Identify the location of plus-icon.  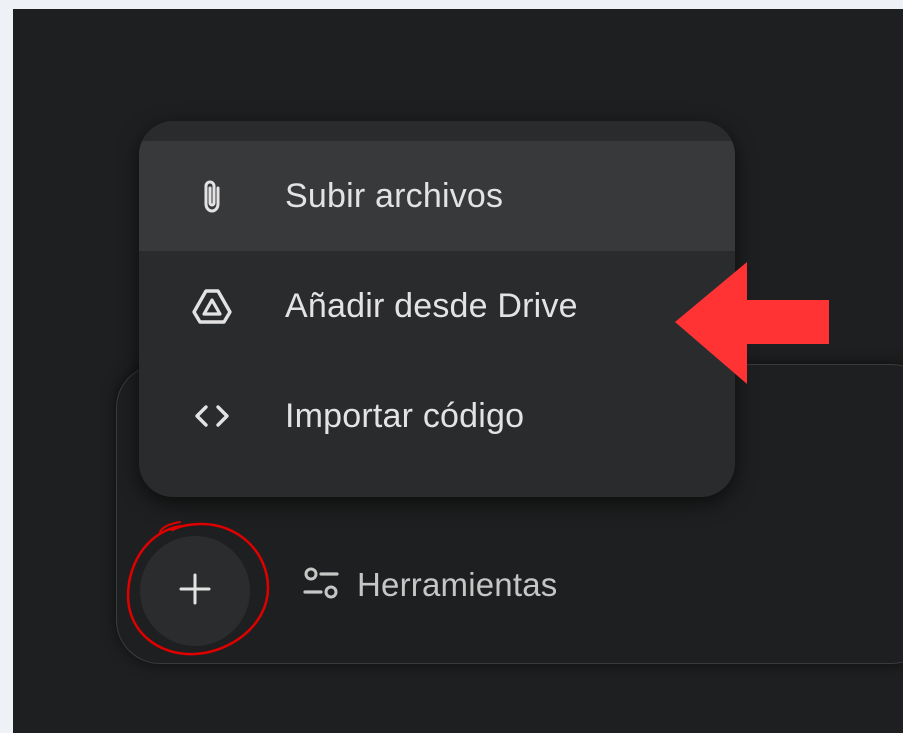
(195, 591).